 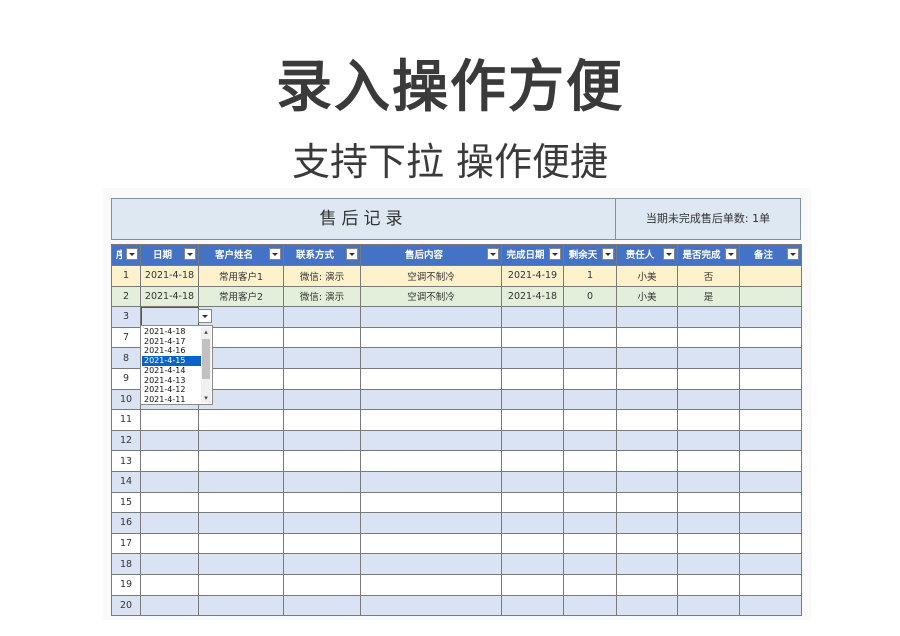 What do you see at coordinates (126, 358) in the screenshot?
I see `row-number-cell: 8` at bounding box center [126, 358].